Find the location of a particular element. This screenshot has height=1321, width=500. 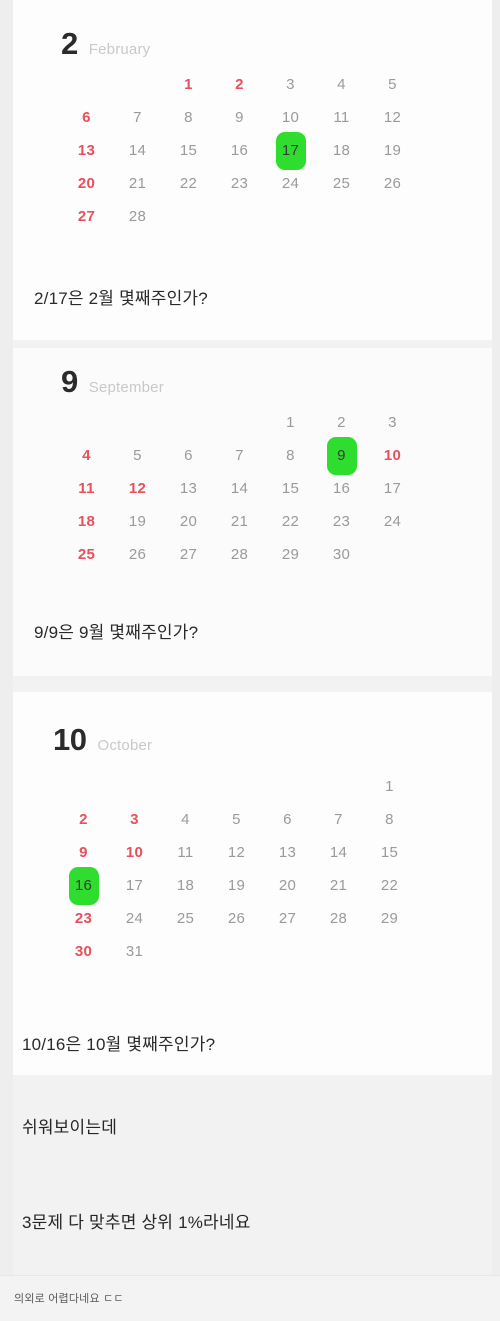

calendar-cell-february-4: 4 is located at coordinates (341, 84).